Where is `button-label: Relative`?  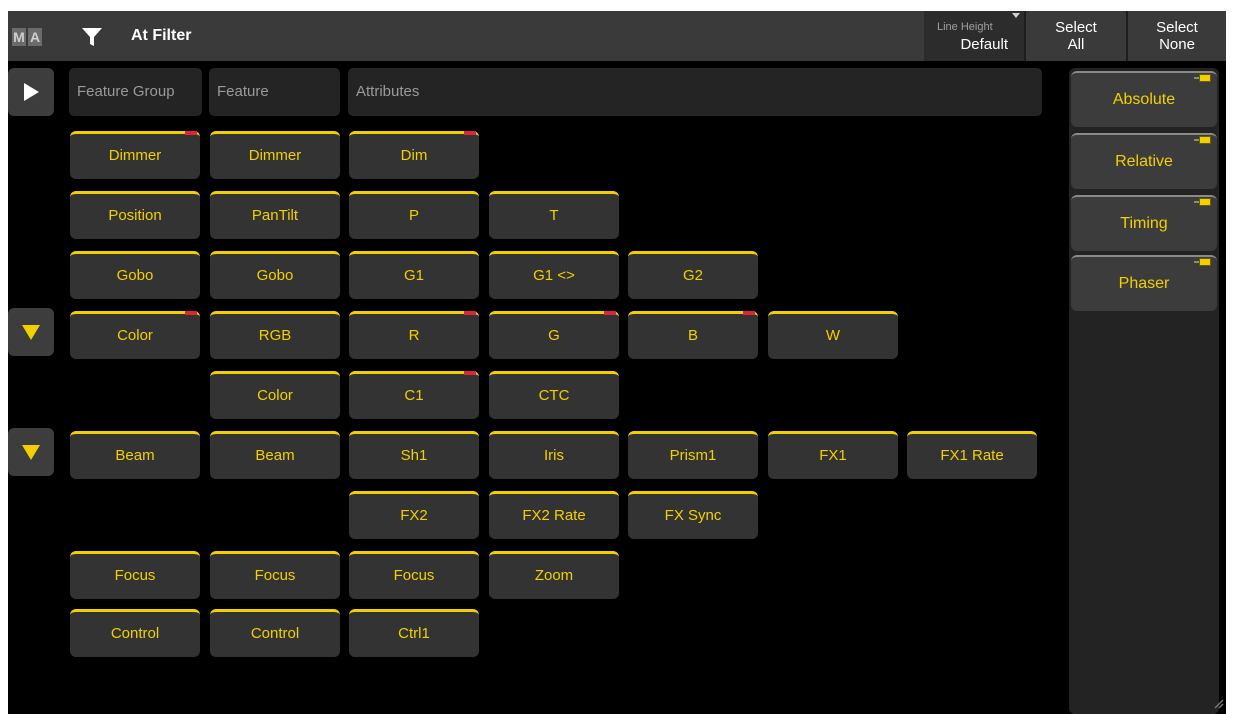 button-label: Relative is located at coordinates (1144, 161).